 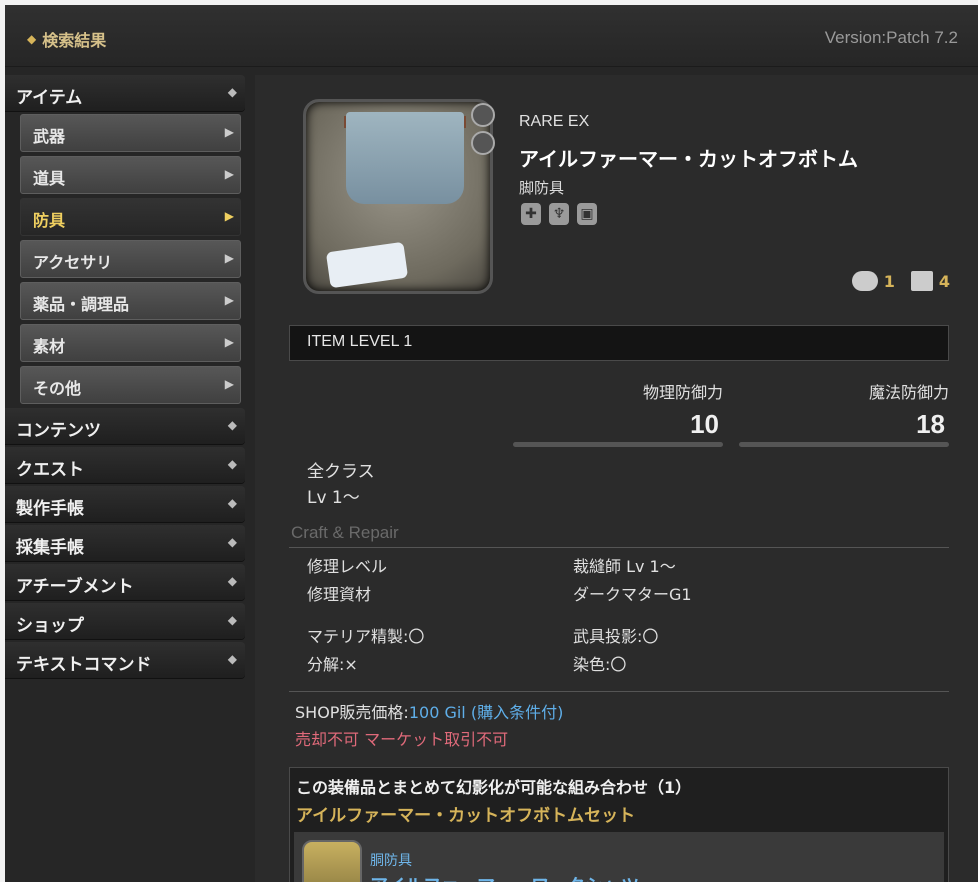 What do you see at coordinates (398, 196) in the screenshot?
I see `item-image` at bounding box center [398, 196].